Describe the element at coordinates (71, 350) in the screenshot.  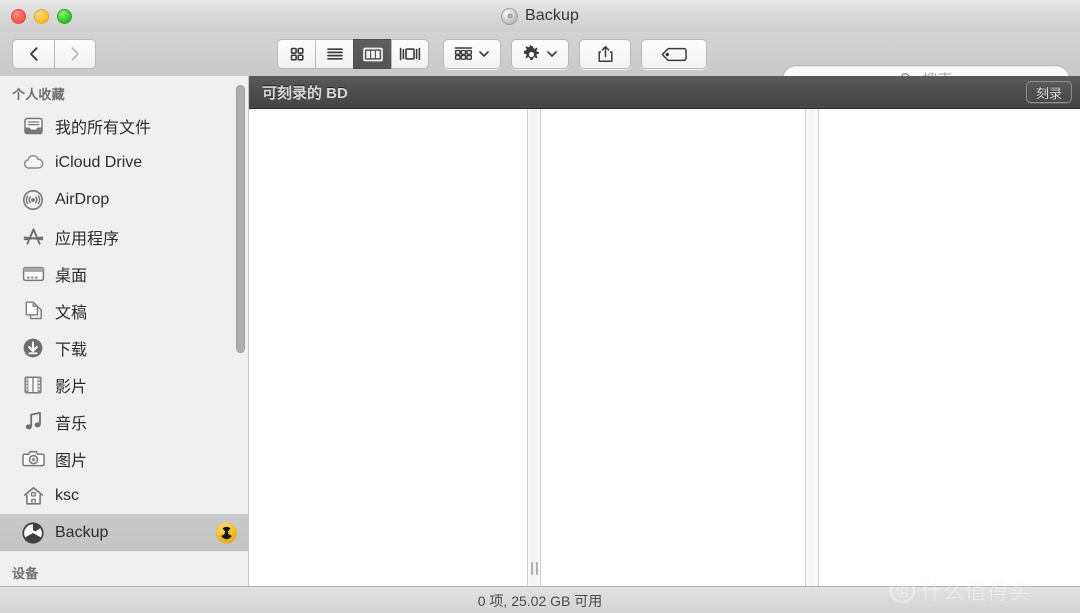
I see `sidebar-item-label: 下载` at that location.